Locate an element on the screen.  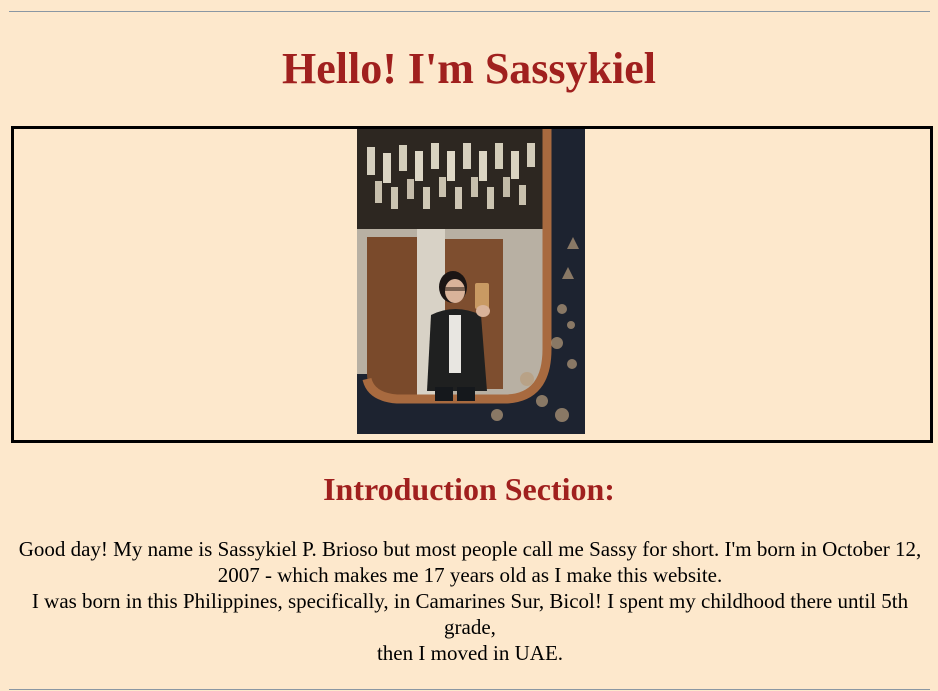
intro-section-heading: Introduction Section: is located at coordinates (469, 489).